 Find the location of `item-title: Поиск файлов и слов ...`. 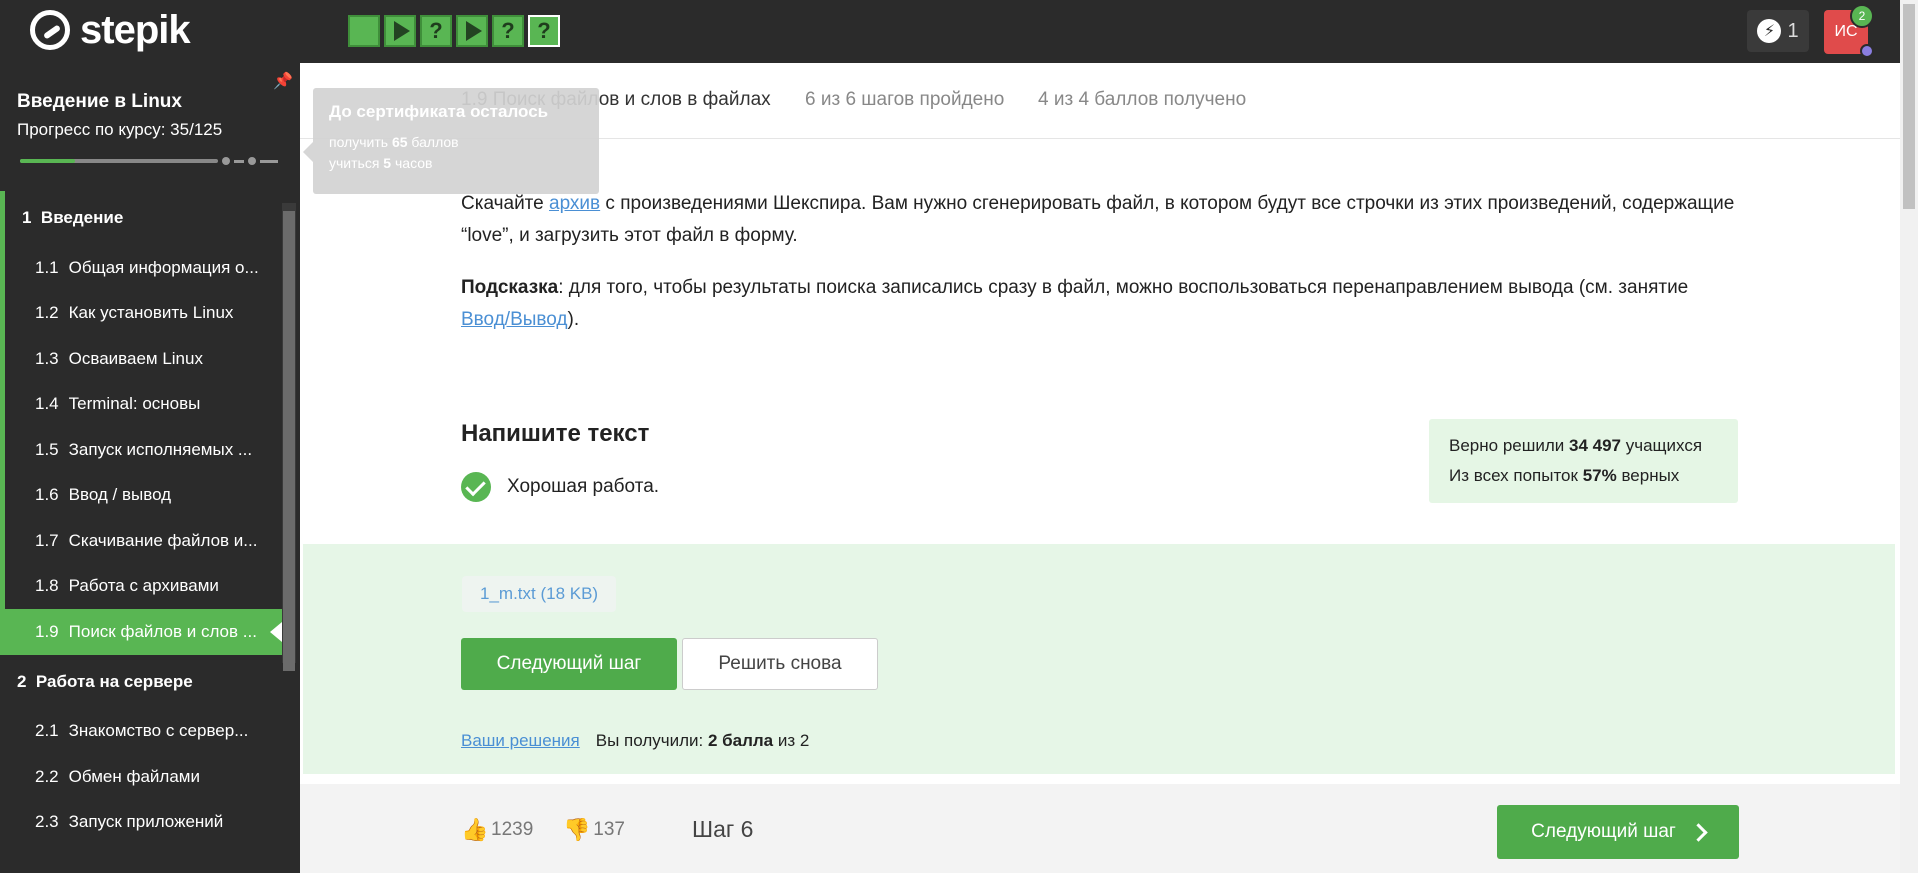

item-title: Поиск файлов и слов ... is located at coordinates (162, 631).